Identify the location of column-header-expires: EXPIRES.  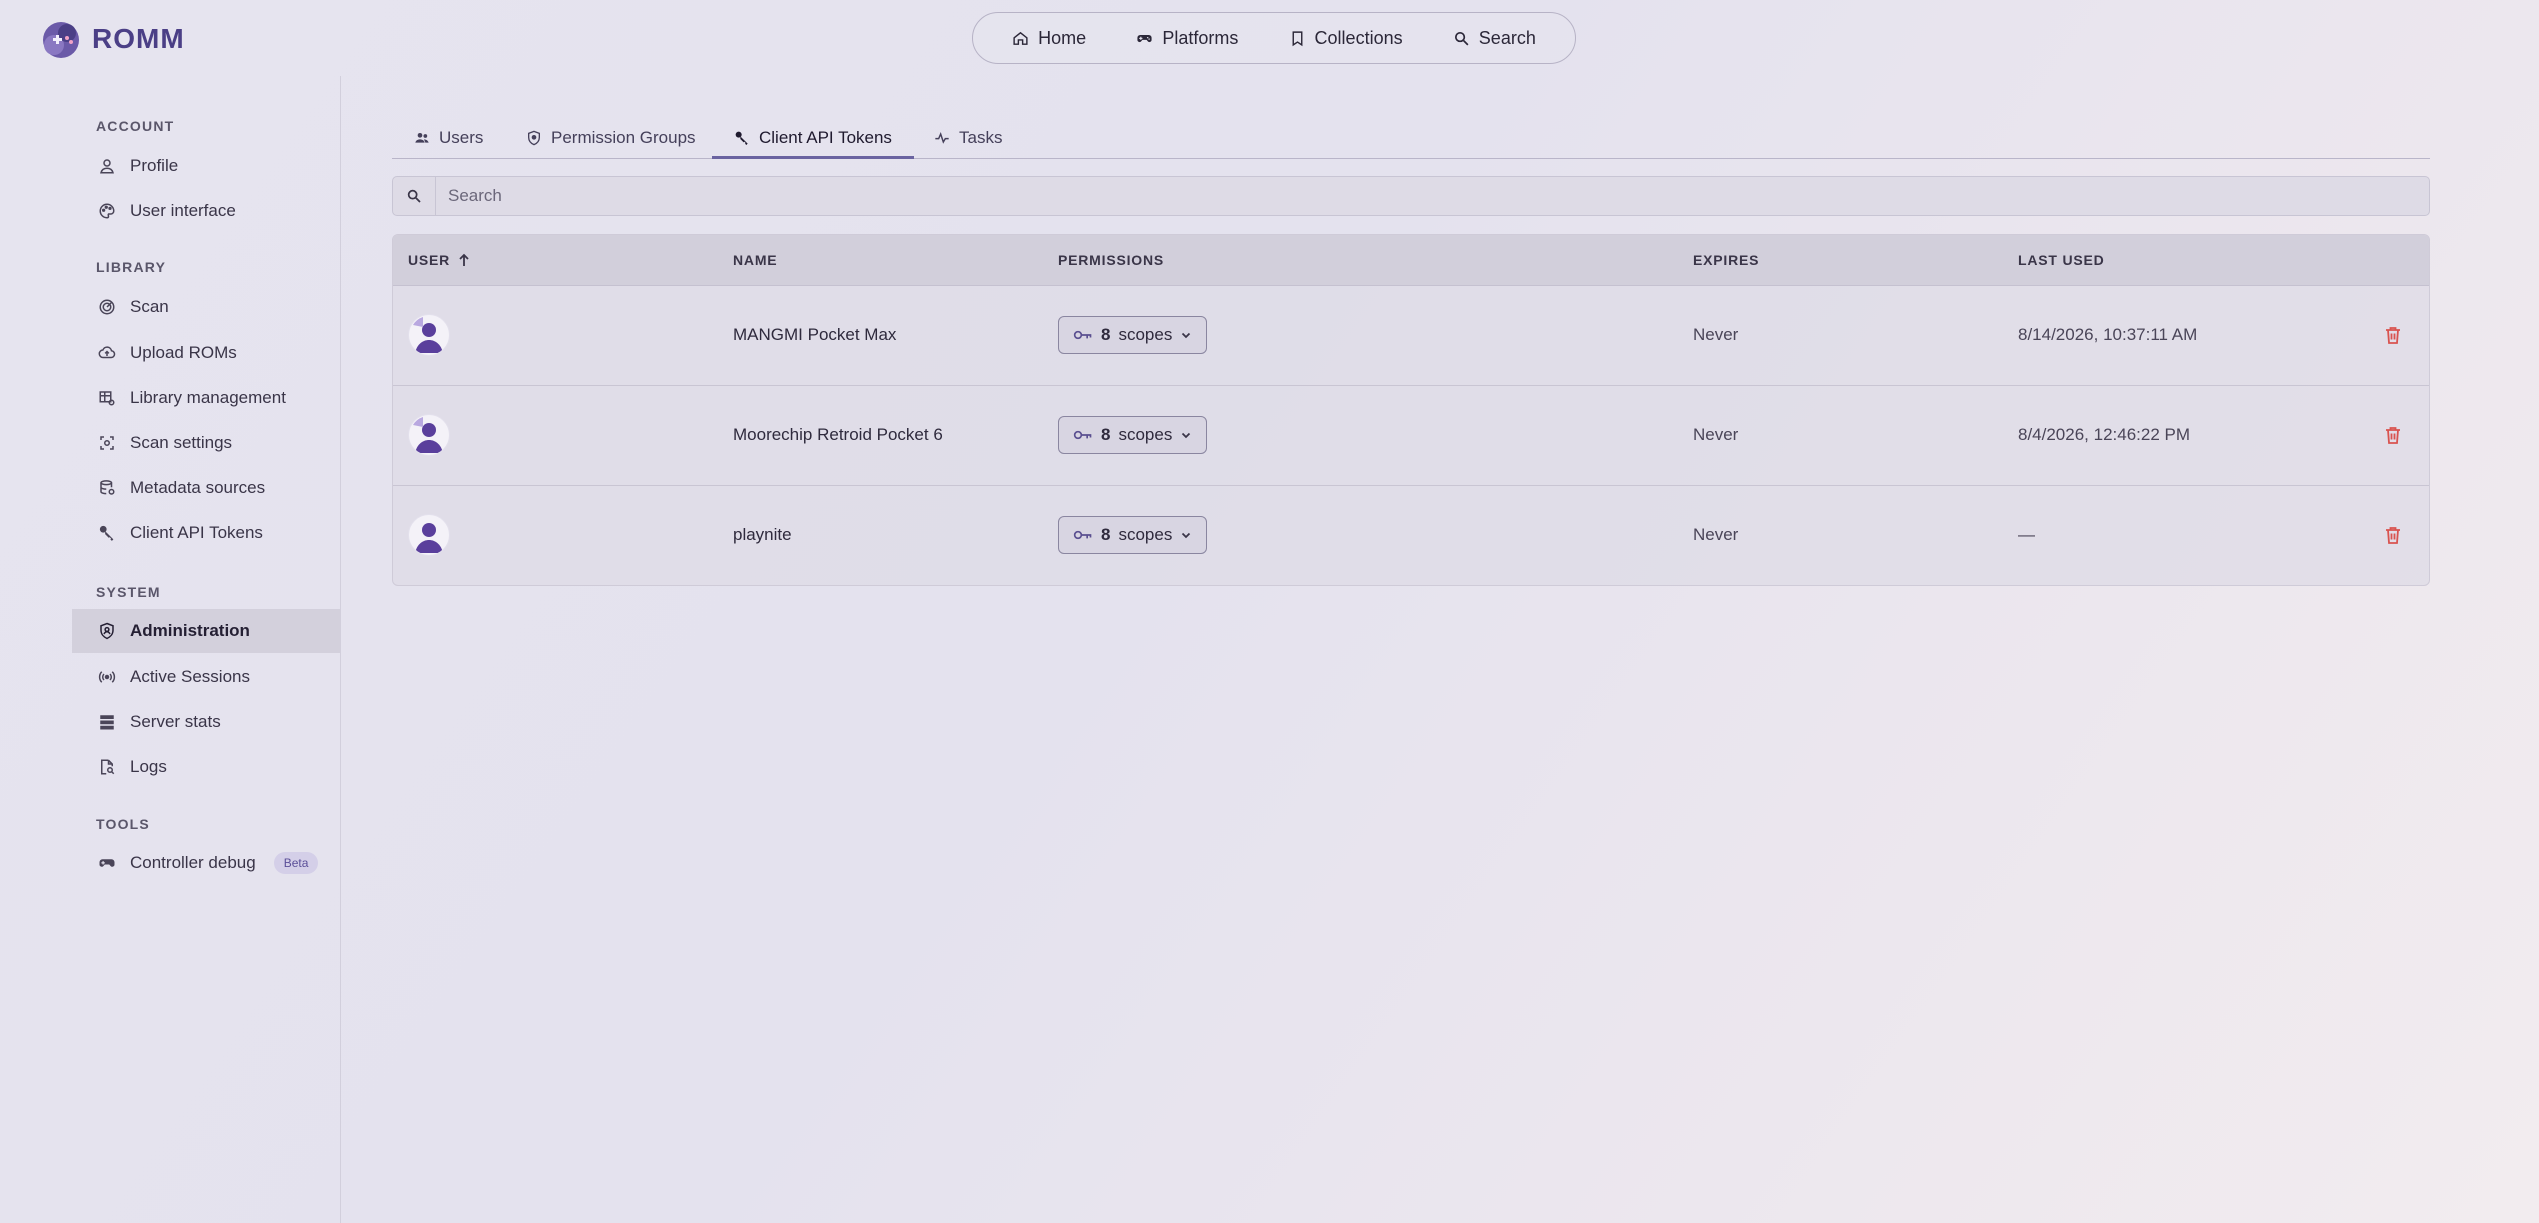
(1726, 260).